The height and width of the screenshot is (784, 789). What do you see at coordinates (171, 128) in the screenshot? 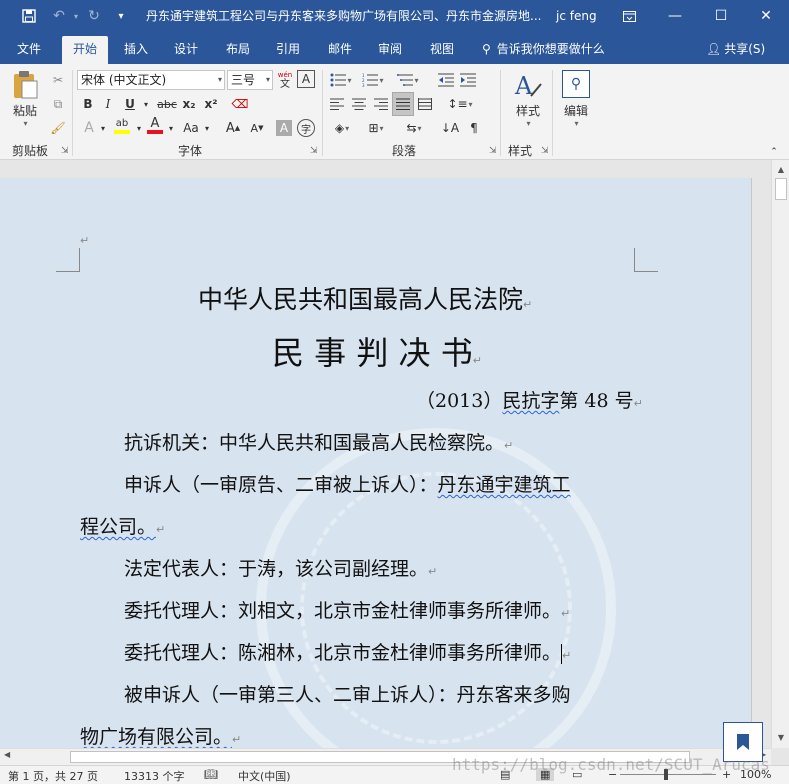
I see `font-color-dropdown-icon: ▾` at bounding box center [171, 128].